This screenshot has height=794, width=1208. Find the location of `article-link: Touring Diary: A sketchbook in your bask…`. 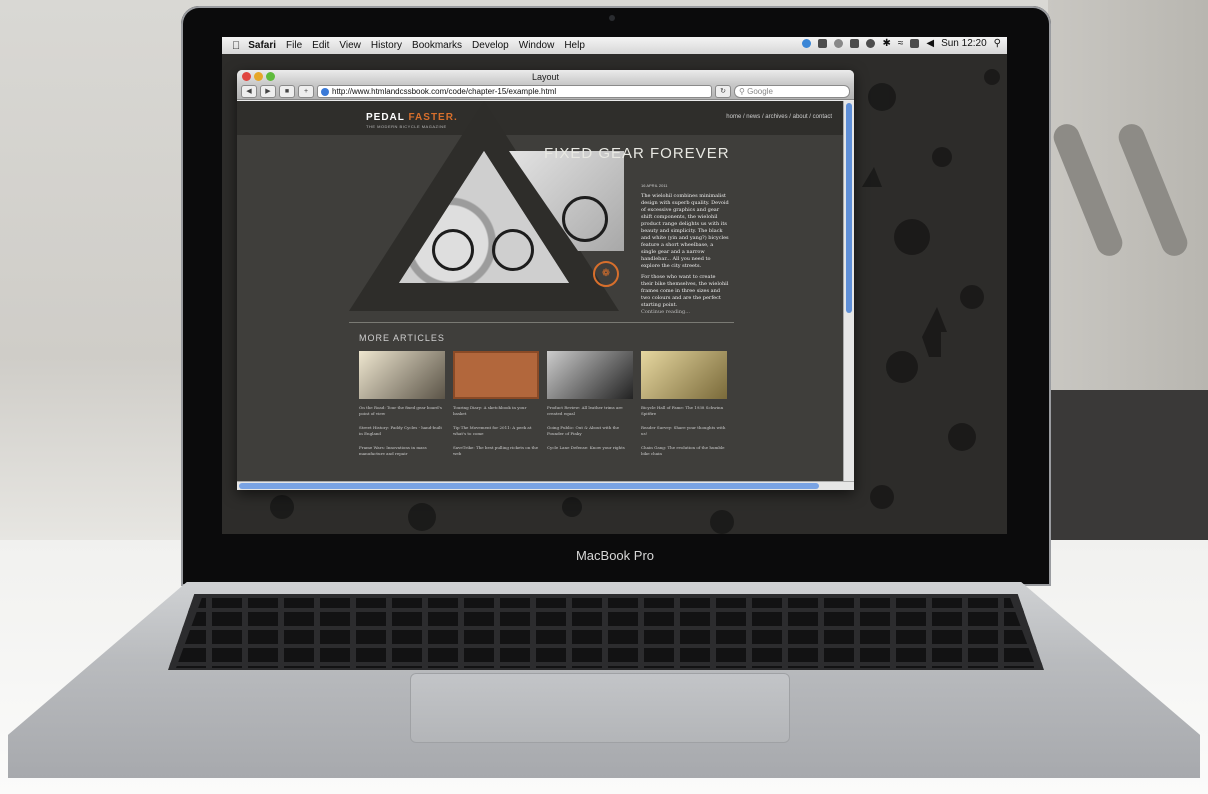

article-link: Touring Diary: A sketchbook in your bask… is located at coordinates (496, 411).